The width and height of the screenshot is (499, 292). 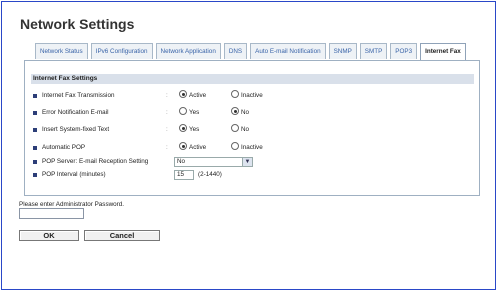 What do you see at coordinates (51, 213) in the screenshot?
I see `password-input` at bounding box center [51, 213].